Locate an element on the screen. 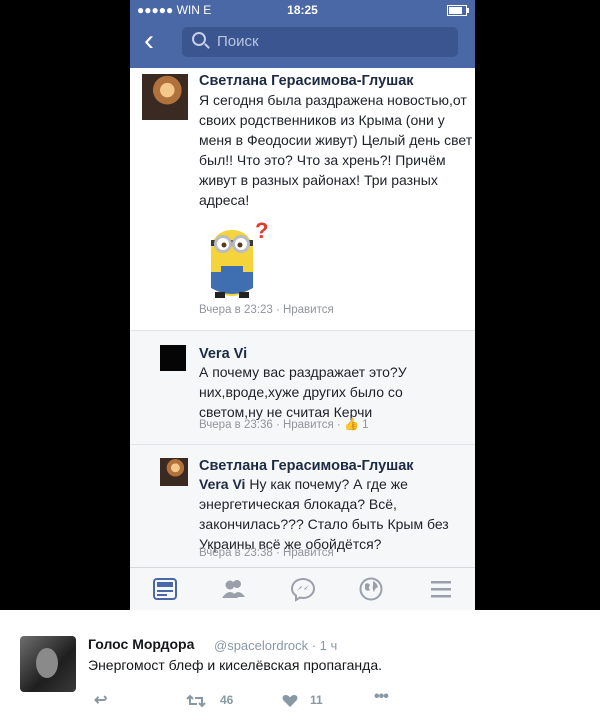  comment-meta: Вчера в 23:38 · Нравится is located at coordinates (266, 553).